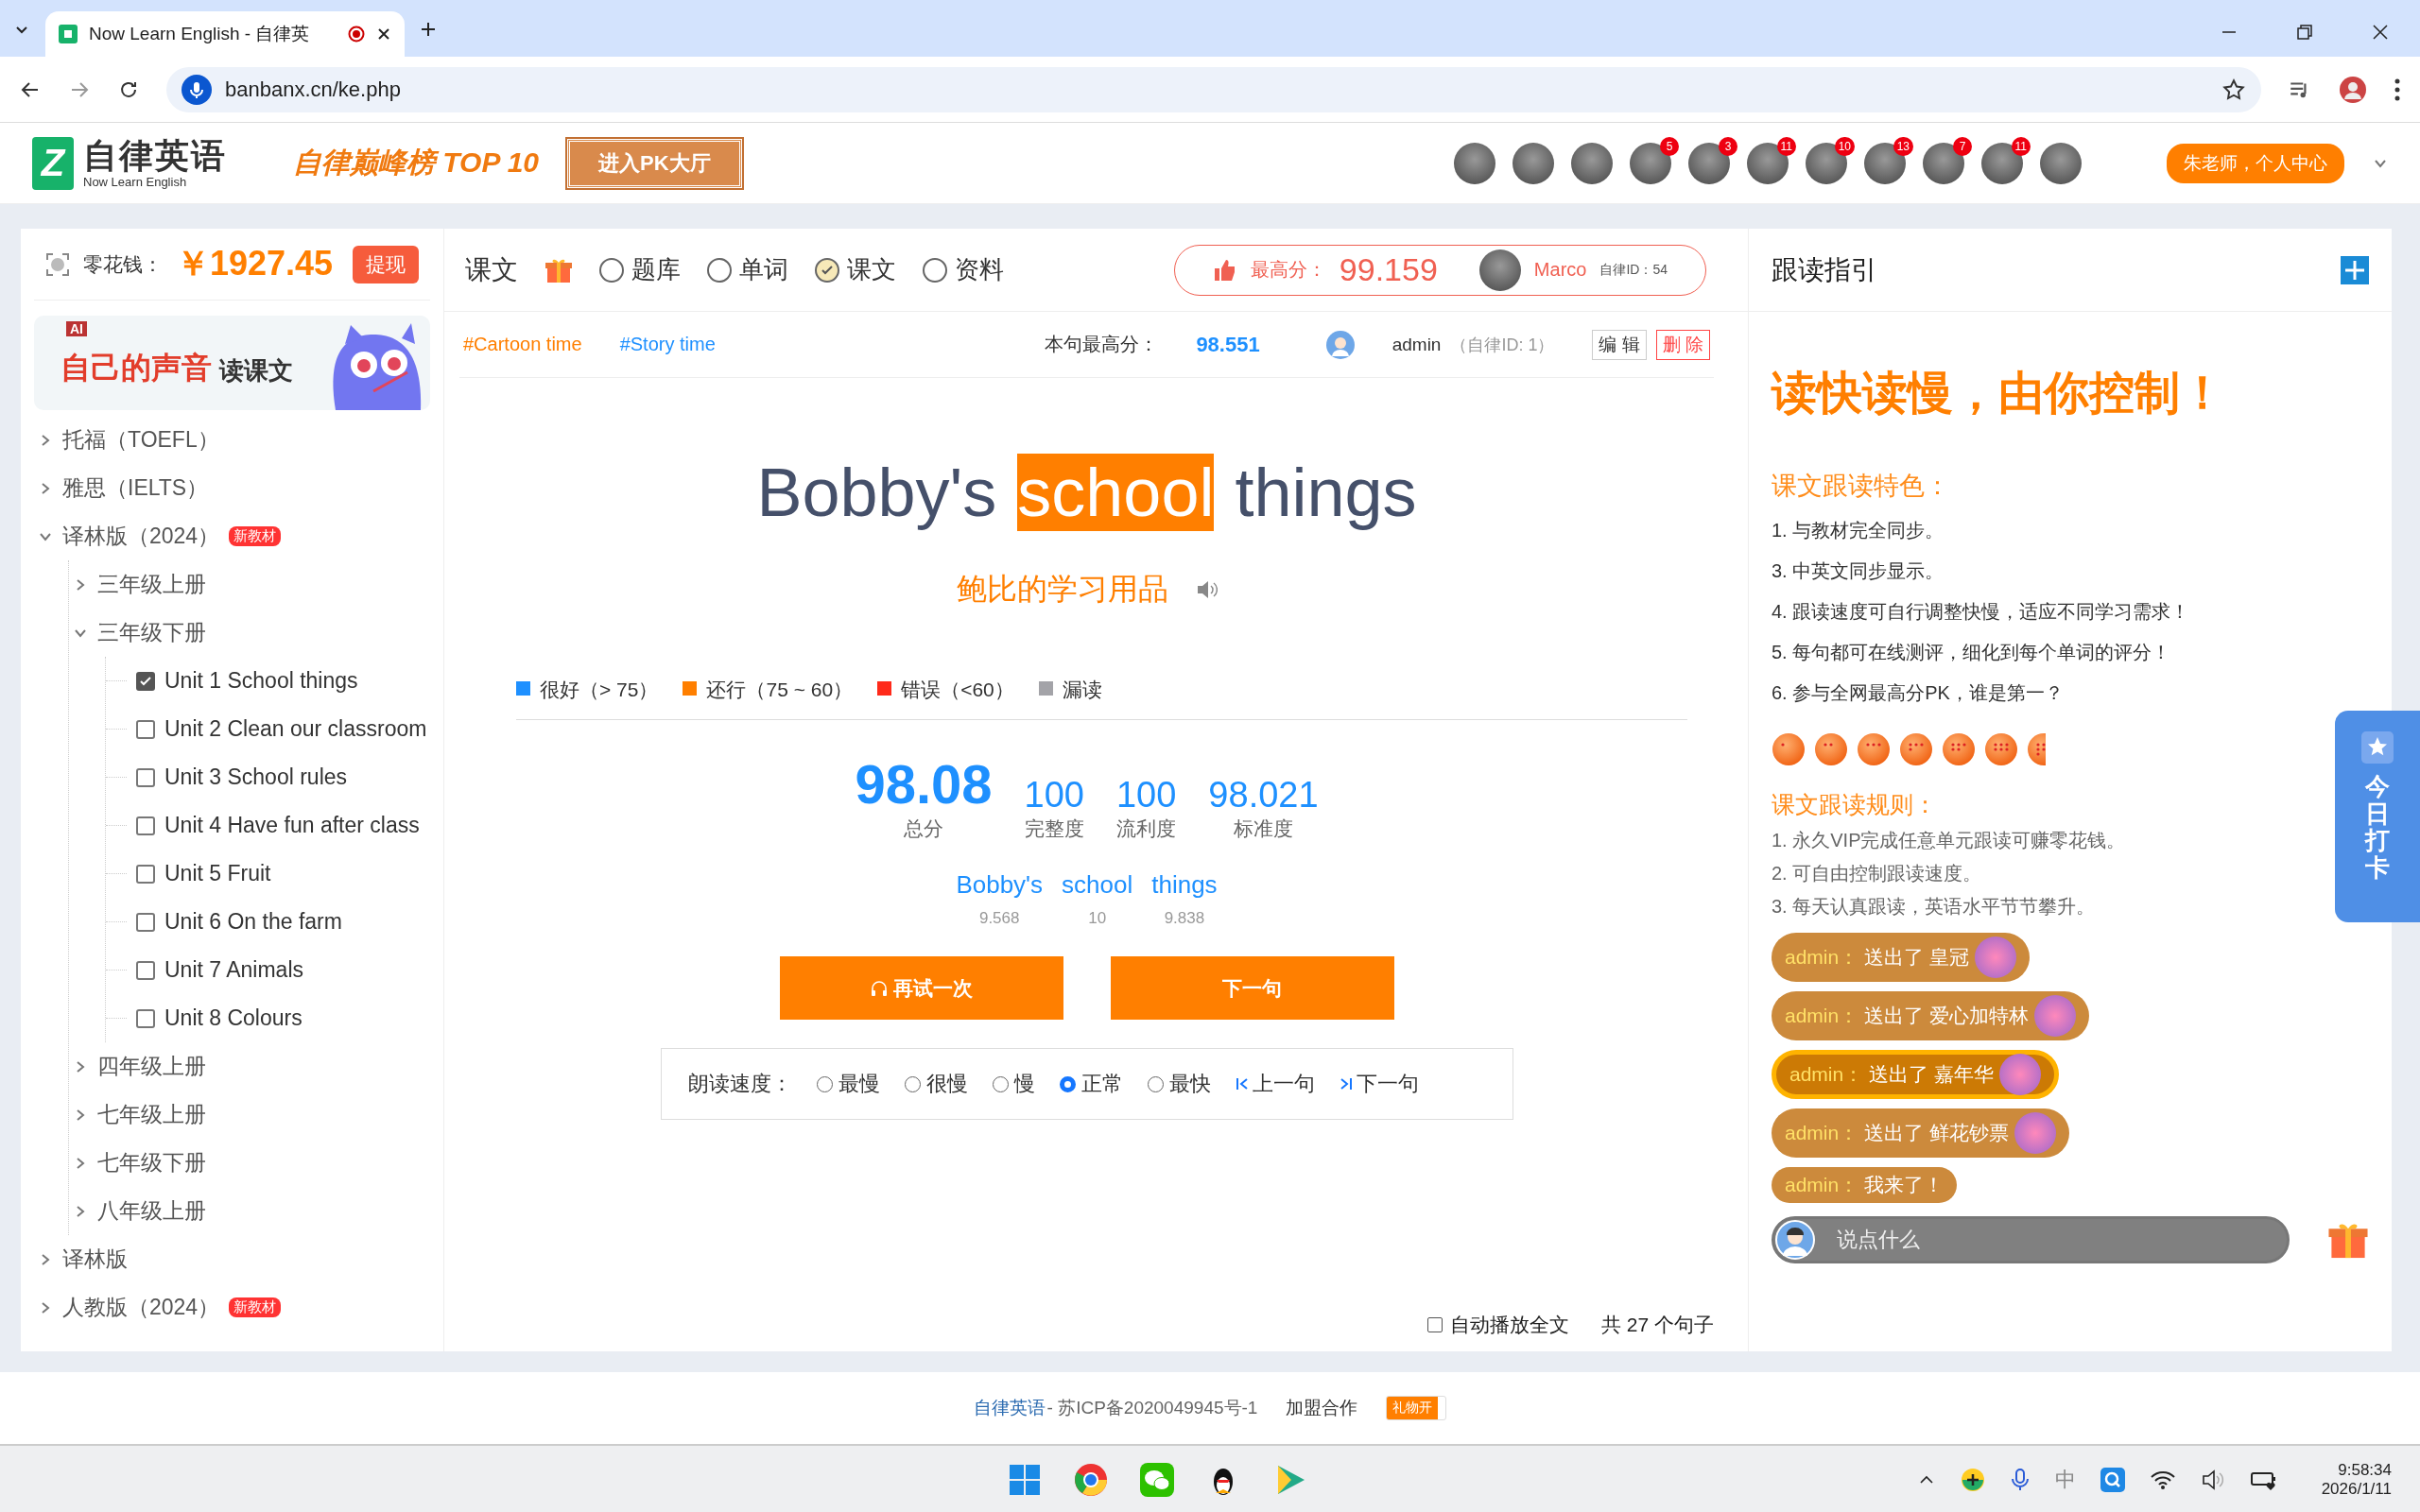 This screenshot has height=1512, width=2420. What do you see at coordinates (1417, 344) in the screenshot?
I see `user-name: admin` at bounding box center [1417, 344].